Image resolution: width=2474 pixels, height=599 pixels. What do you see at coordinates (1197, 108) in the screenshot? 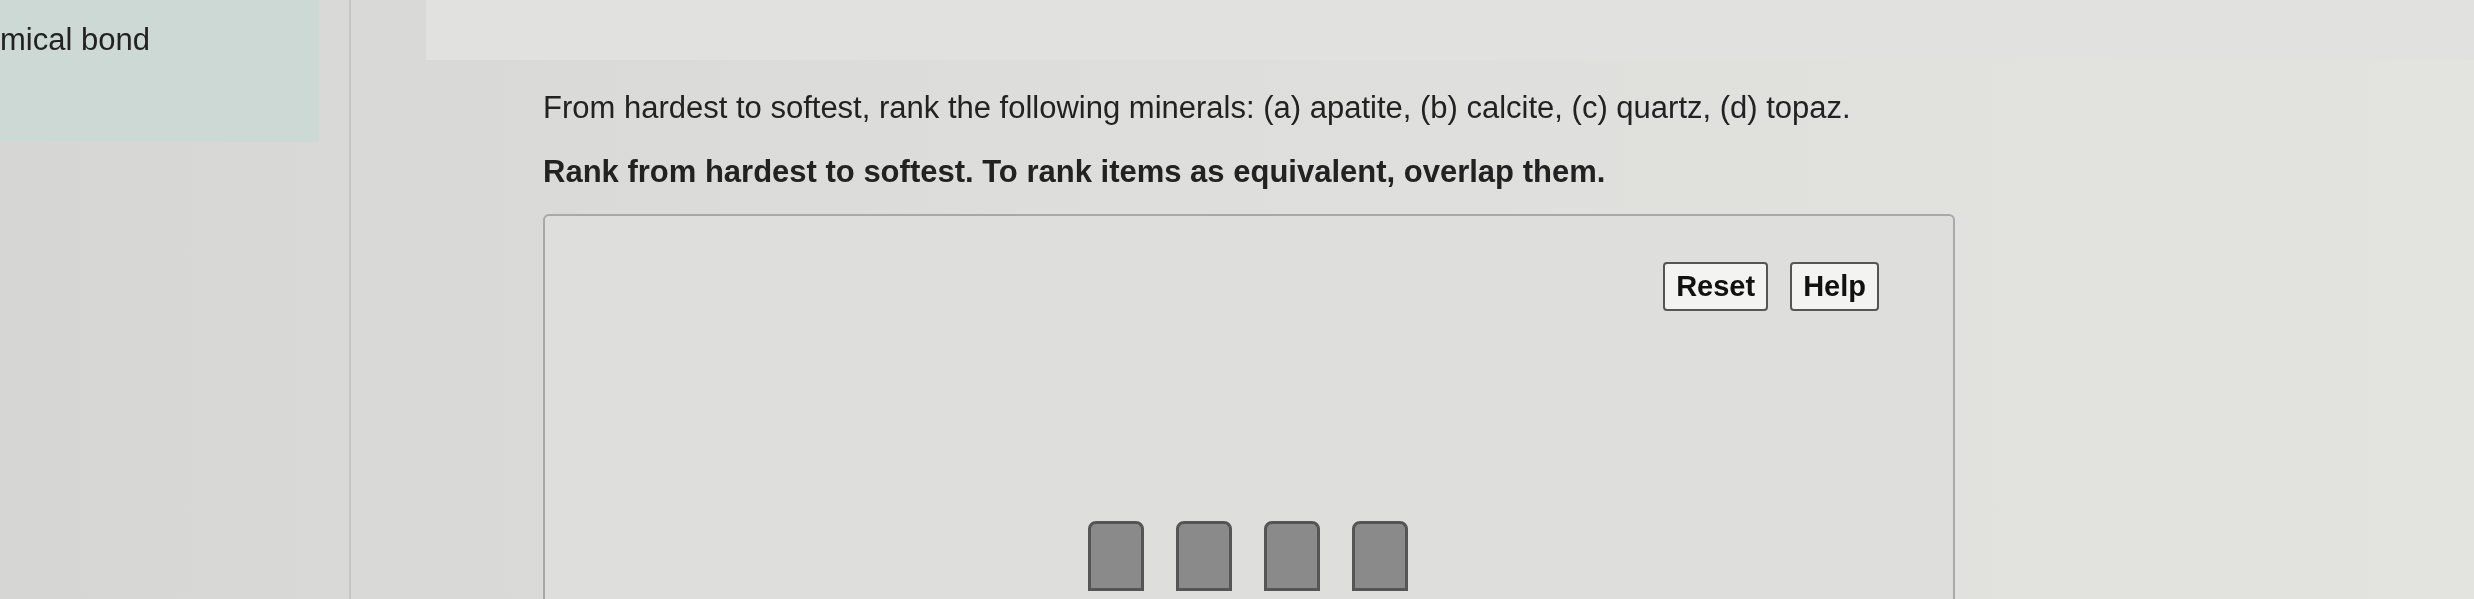
I see `question-text: From hardest to softest, rank the following minerals: (a) apatite, (b) calcite, (c) quartz, (d) topaz.` at bounding box center [1197, 108].